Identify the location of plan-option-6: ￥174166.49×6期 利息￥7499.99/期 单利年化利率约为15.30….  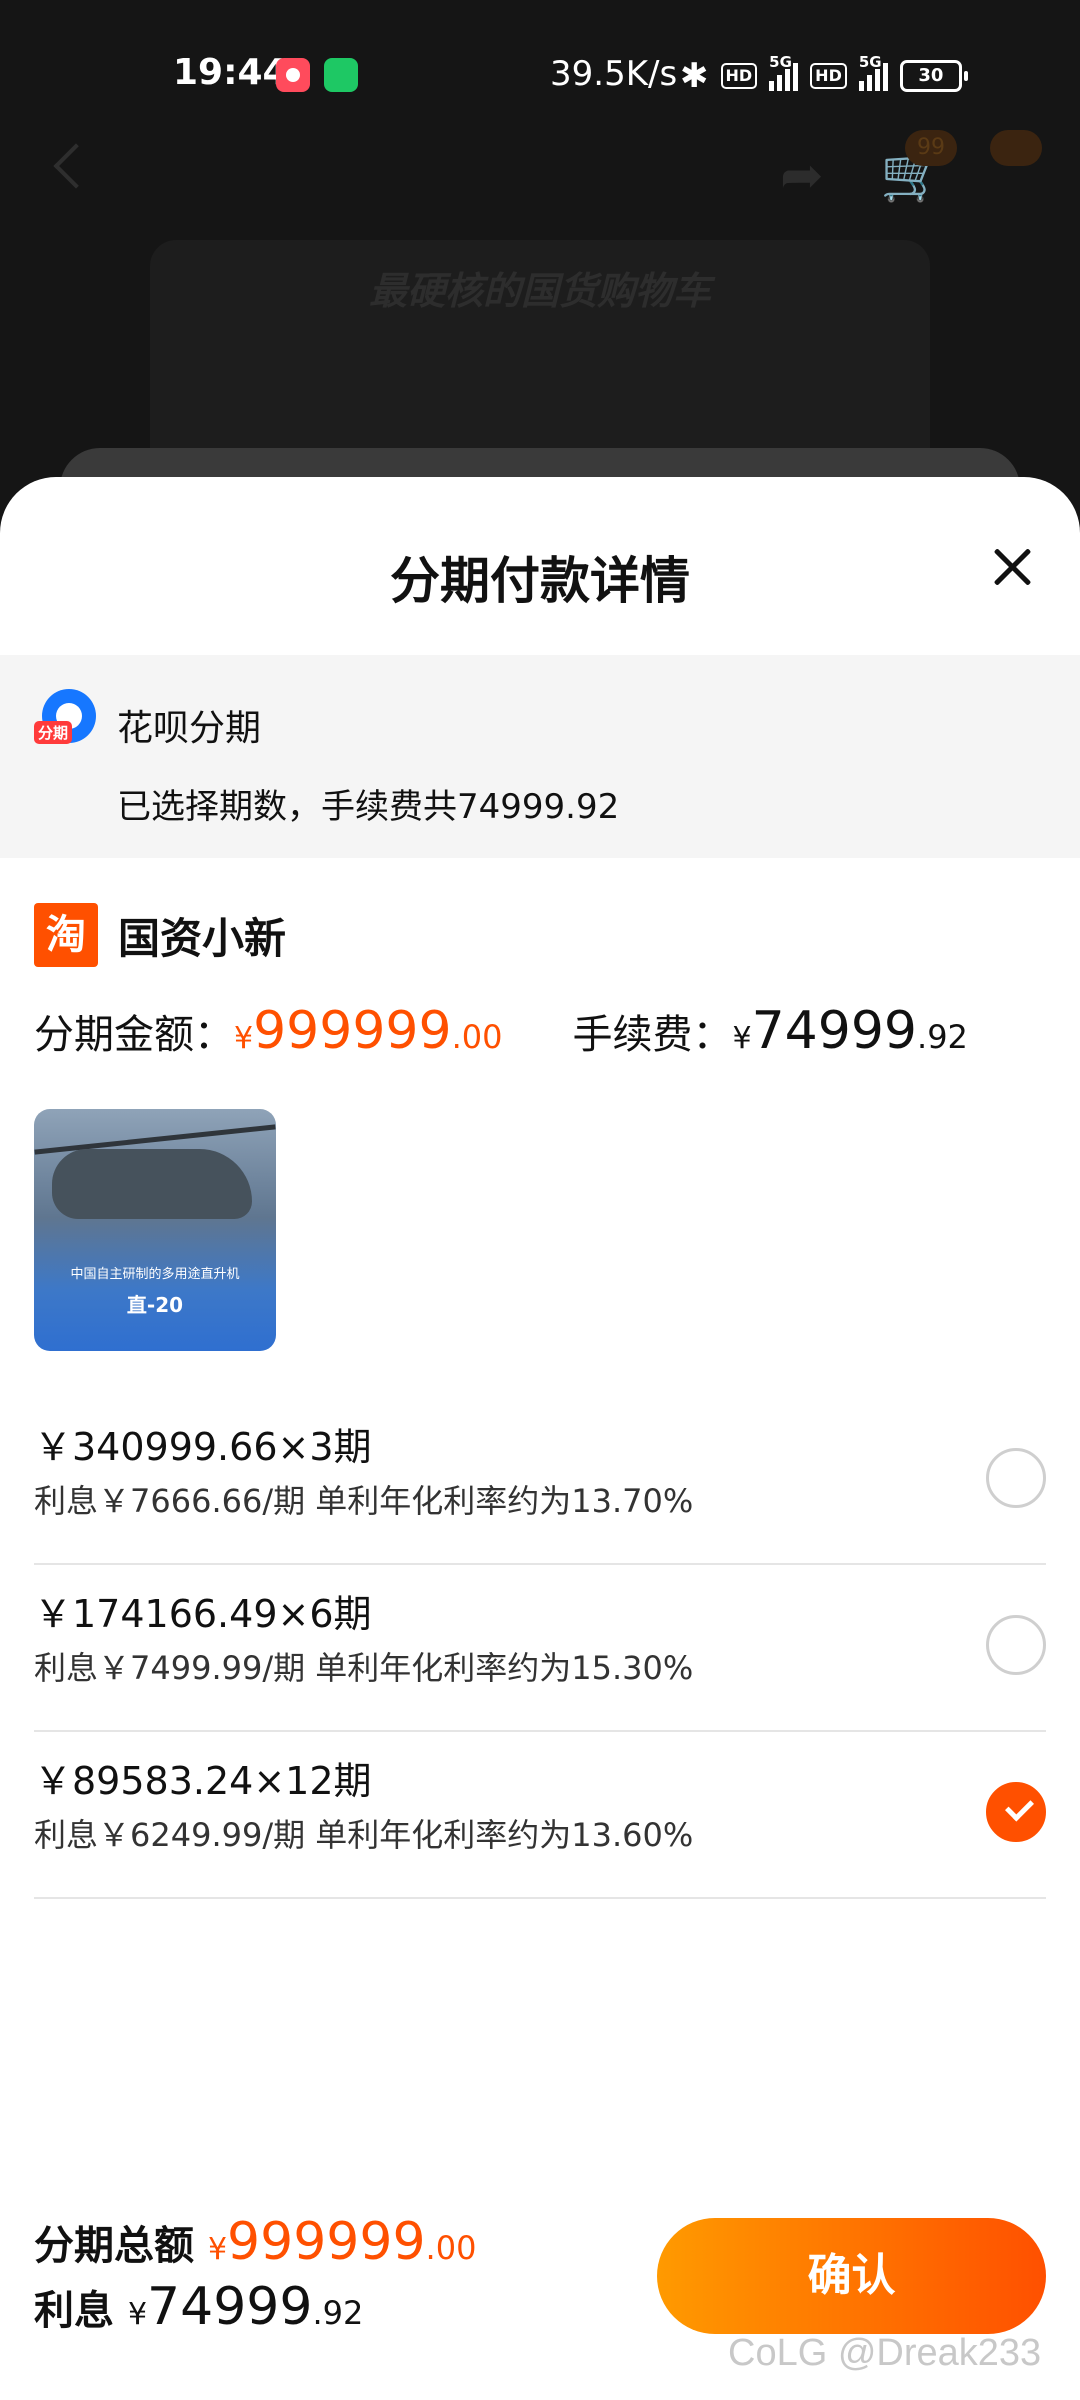
(540, 1648).